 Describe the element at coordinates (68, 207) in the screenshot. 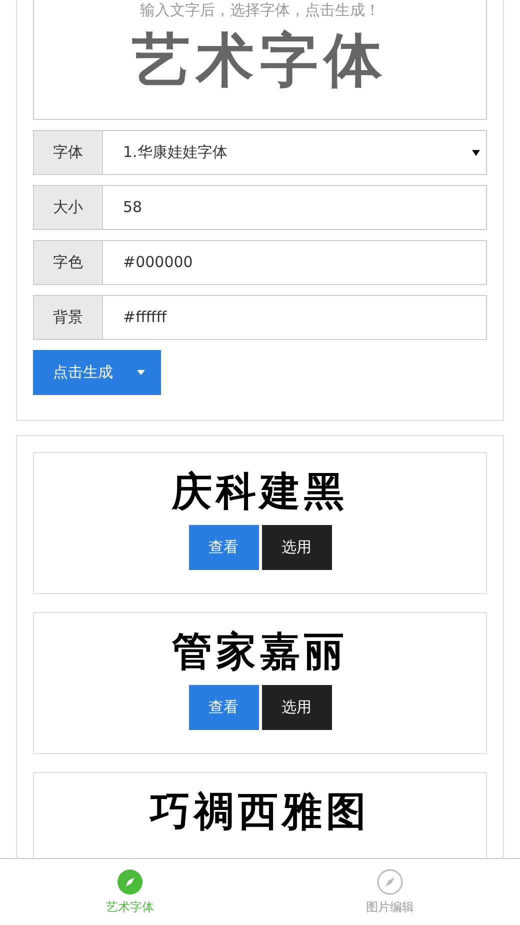

I see `field-label: 大小` at that location.